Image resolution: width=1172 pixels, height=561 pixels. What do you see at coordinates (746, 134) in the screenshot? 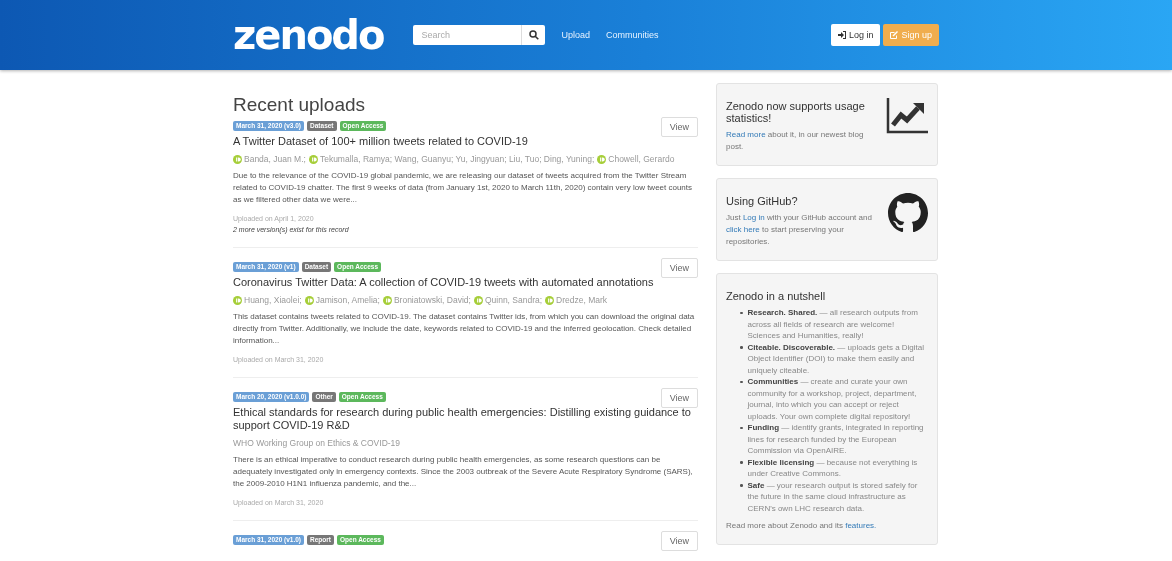
I see `text-link: Read more` at bounding box center [746, 134].